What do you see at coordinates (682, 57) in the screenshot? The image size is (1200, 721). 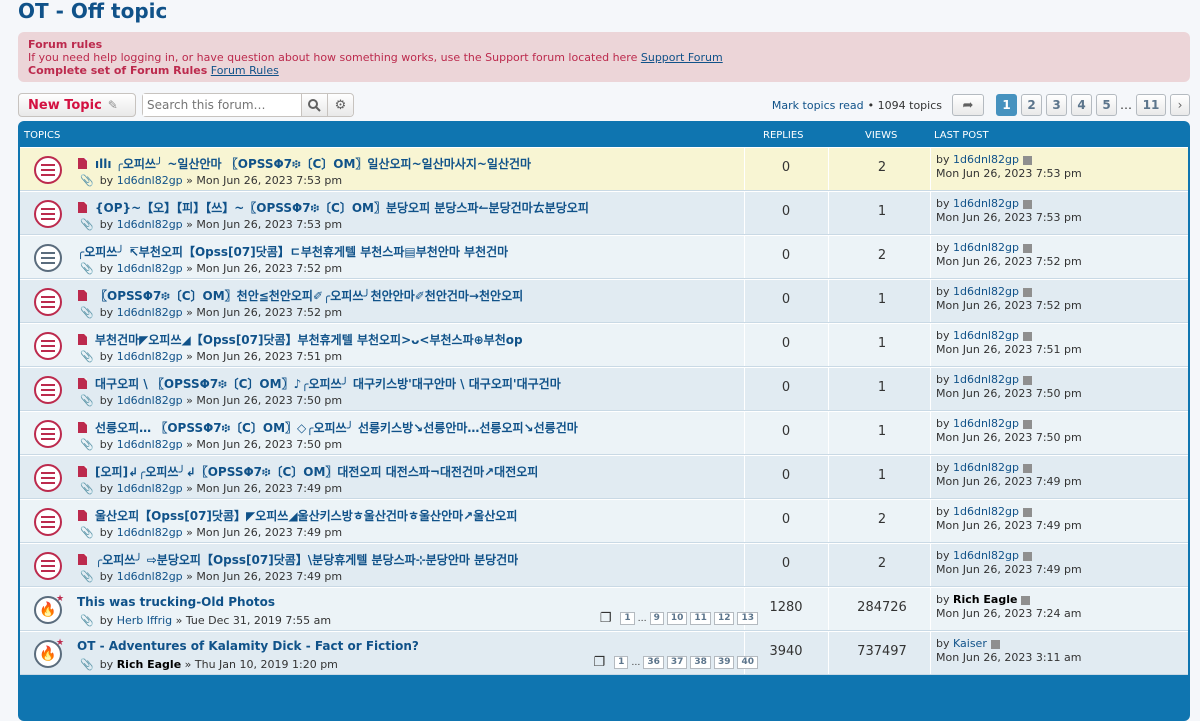 I see `support-forum-link: Support Forum` at bounding box center [682, 57].